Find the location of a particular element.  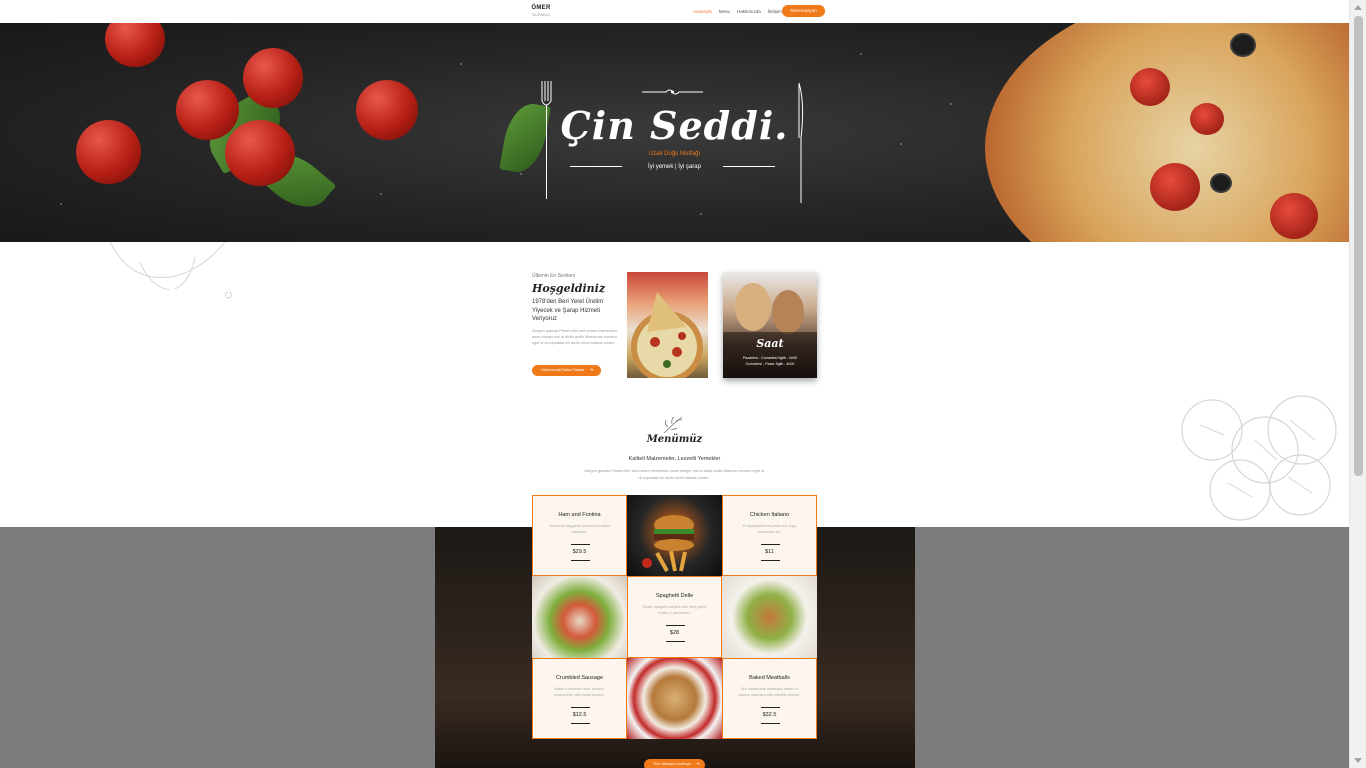

pizza-photo is located at coordinates (674, 698).